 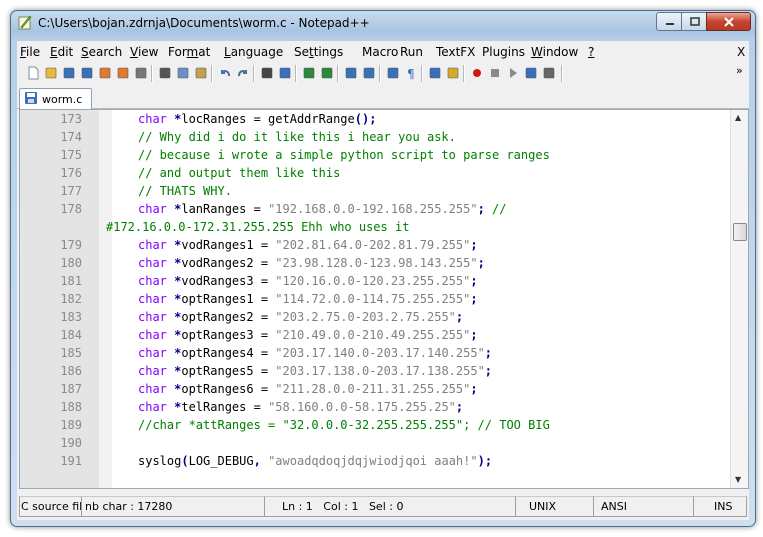 What do you see at coordinates (71, 155) in the screenshot?
I see `line-number: 175` at bounding box center [71, 155].